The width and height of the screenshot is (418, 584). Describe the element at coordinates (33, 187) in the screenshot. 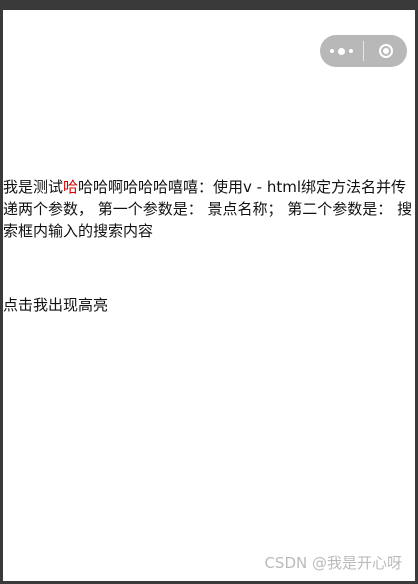

I see `content-prefix: 我是测试` at that location.